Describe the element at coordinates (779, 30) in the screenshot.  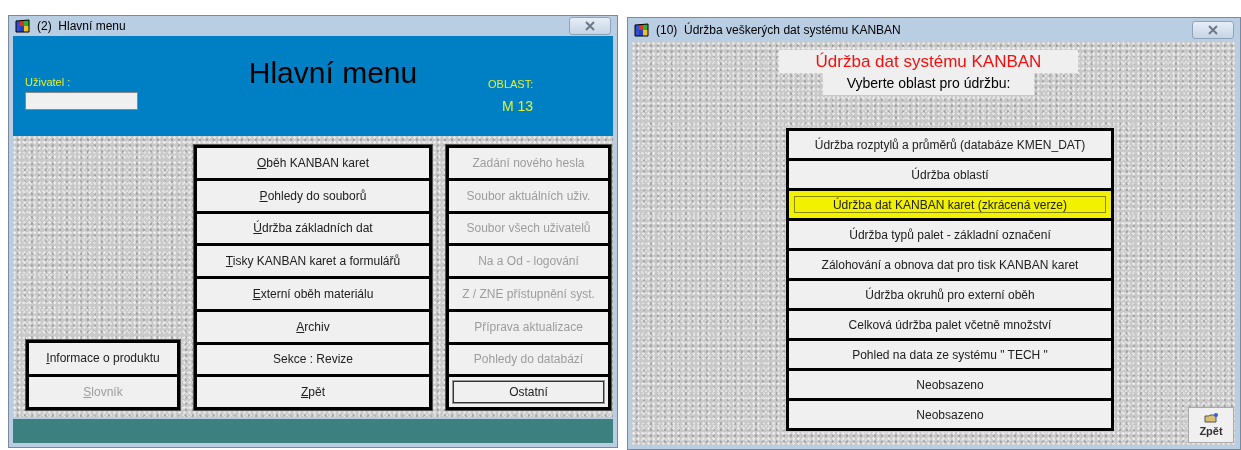
I see `window-title: (10) Údržba veškerých dat systému KANBAN` at that location.